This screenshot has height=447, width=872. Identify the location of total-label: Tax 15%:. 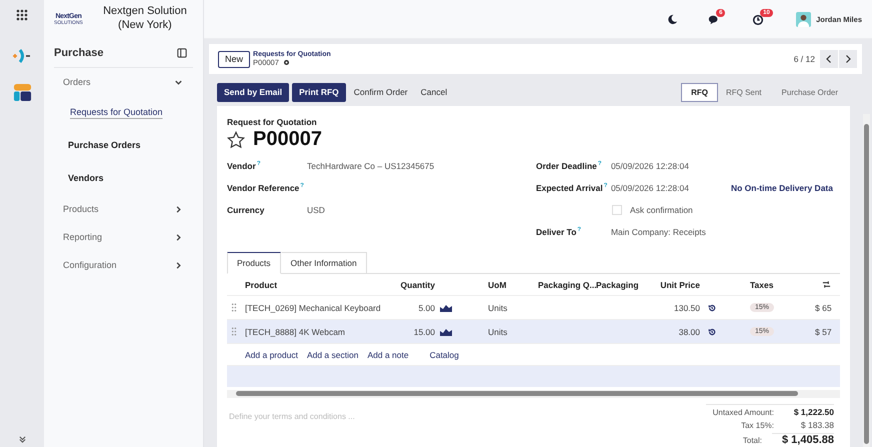
(757, 425).